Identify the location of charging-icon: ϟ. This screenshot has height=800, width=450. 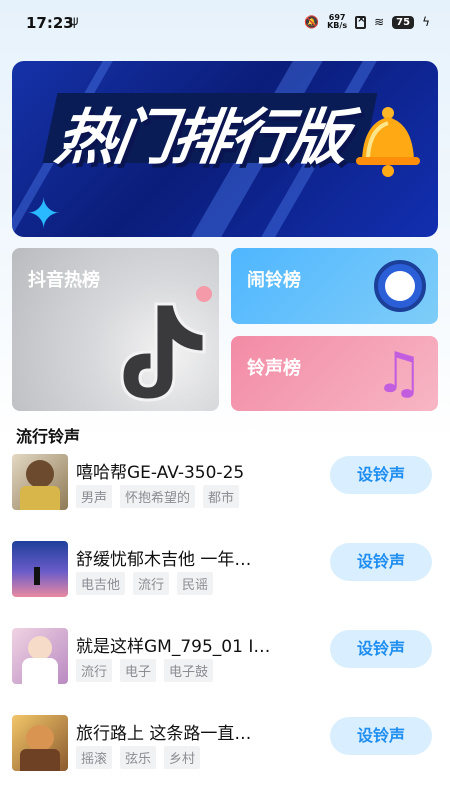
(426, 22).